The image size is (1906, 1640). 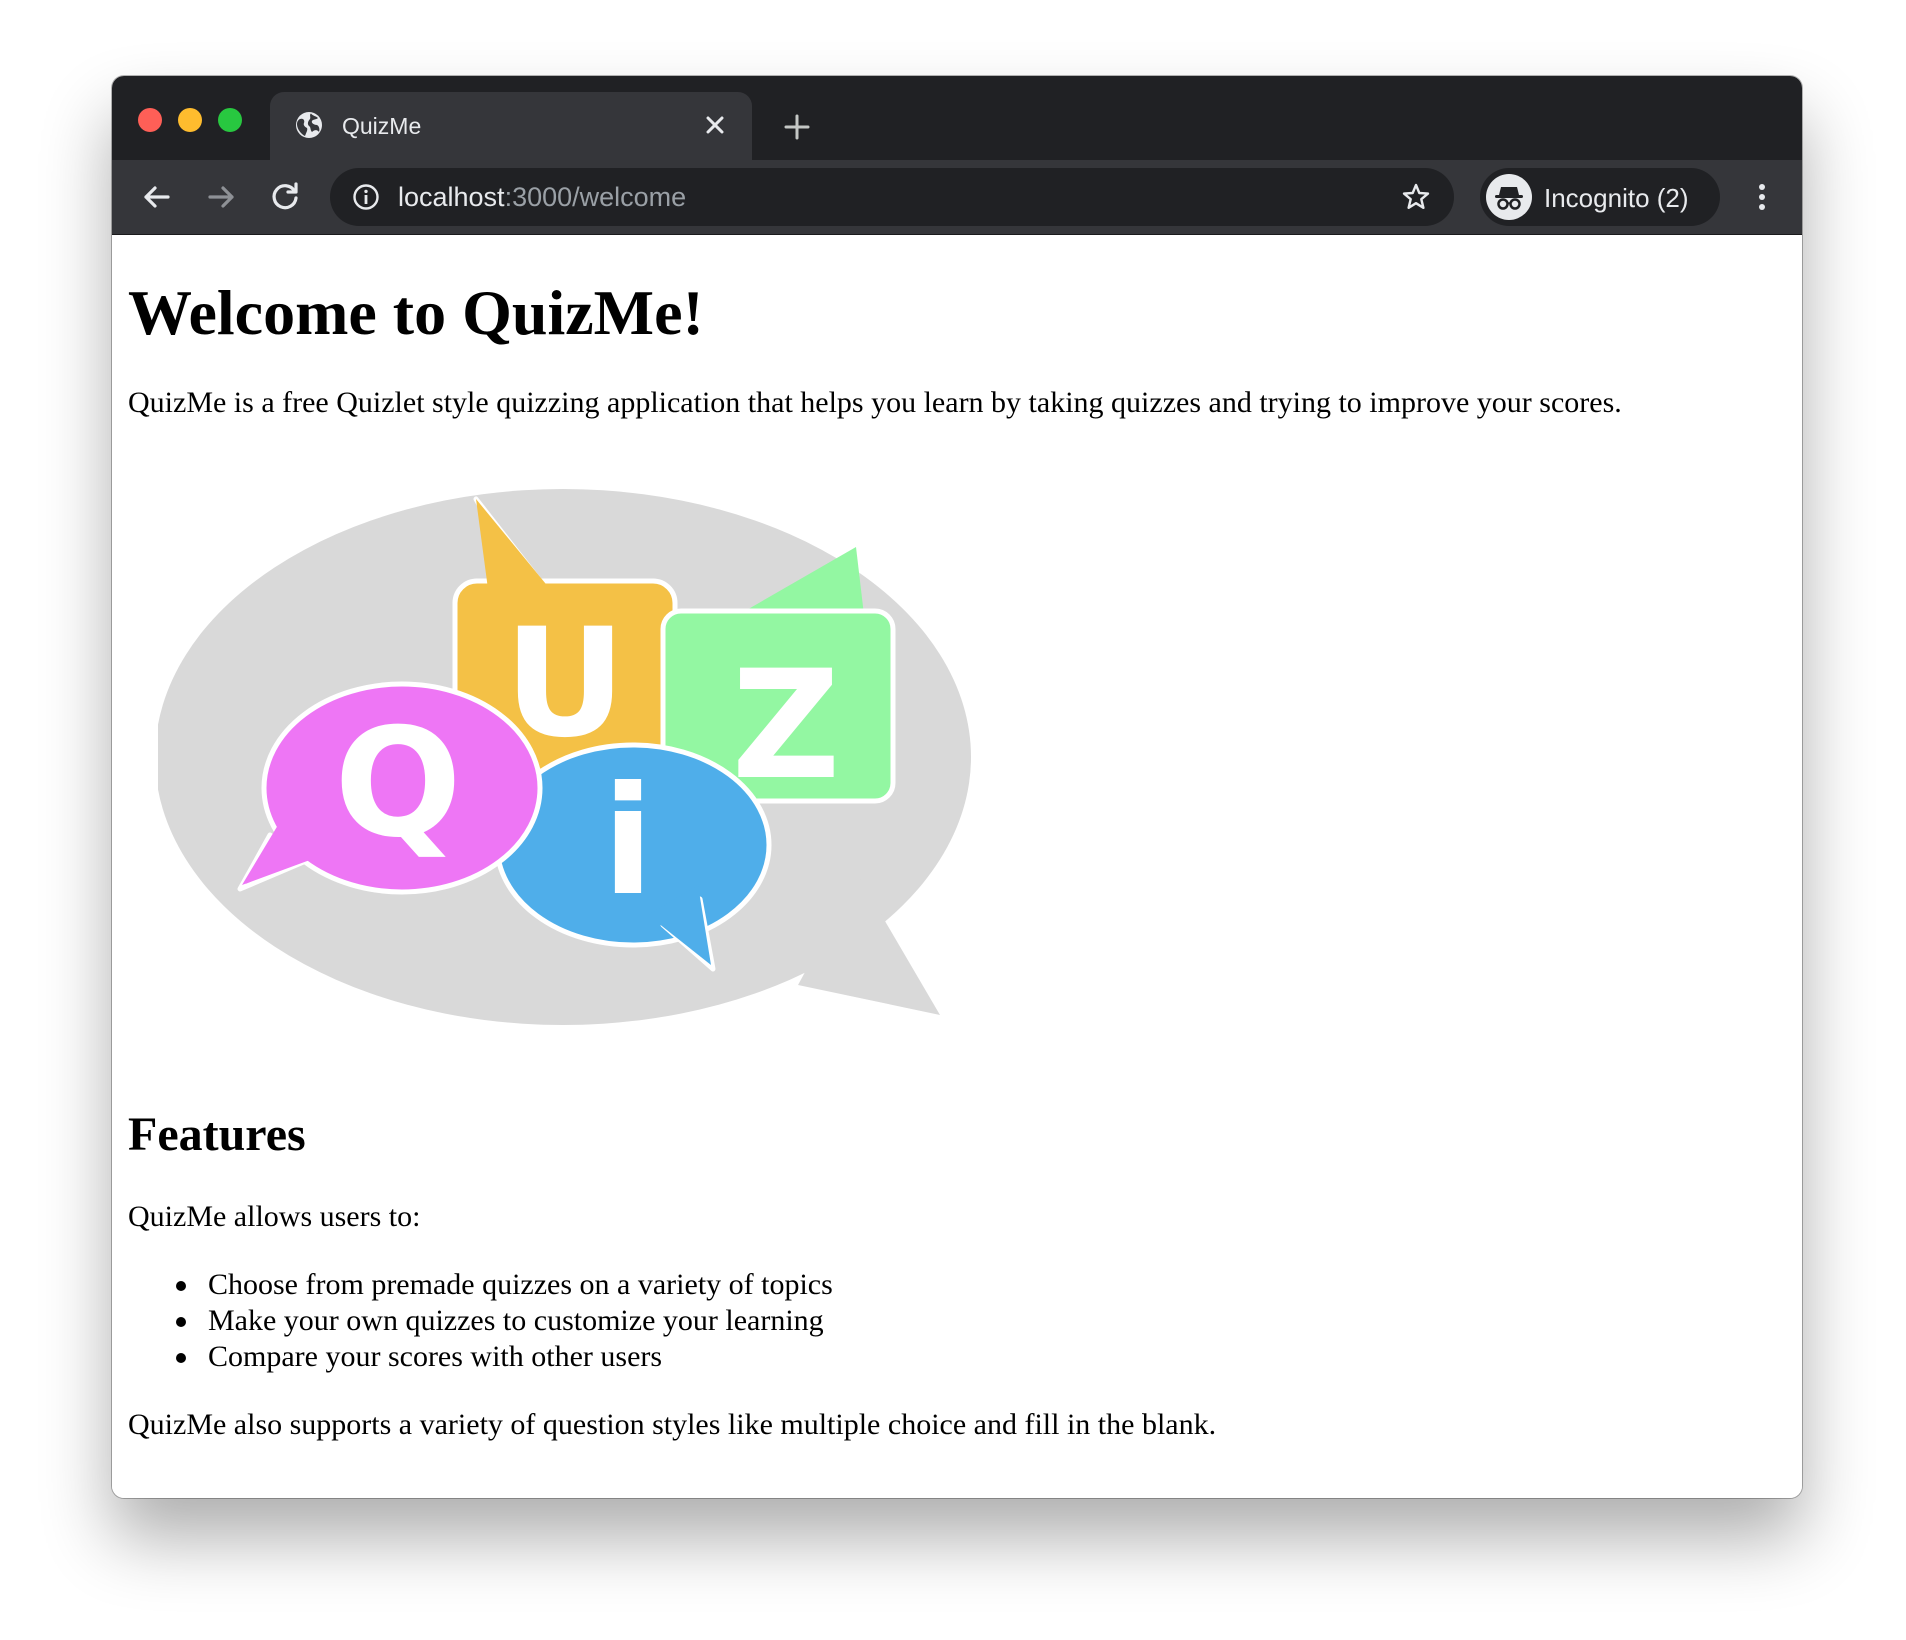 What do you see at coordinates (217, 1134) in the screenshot?
I see `features-heading: Features` at bounding box center [217, 1134].